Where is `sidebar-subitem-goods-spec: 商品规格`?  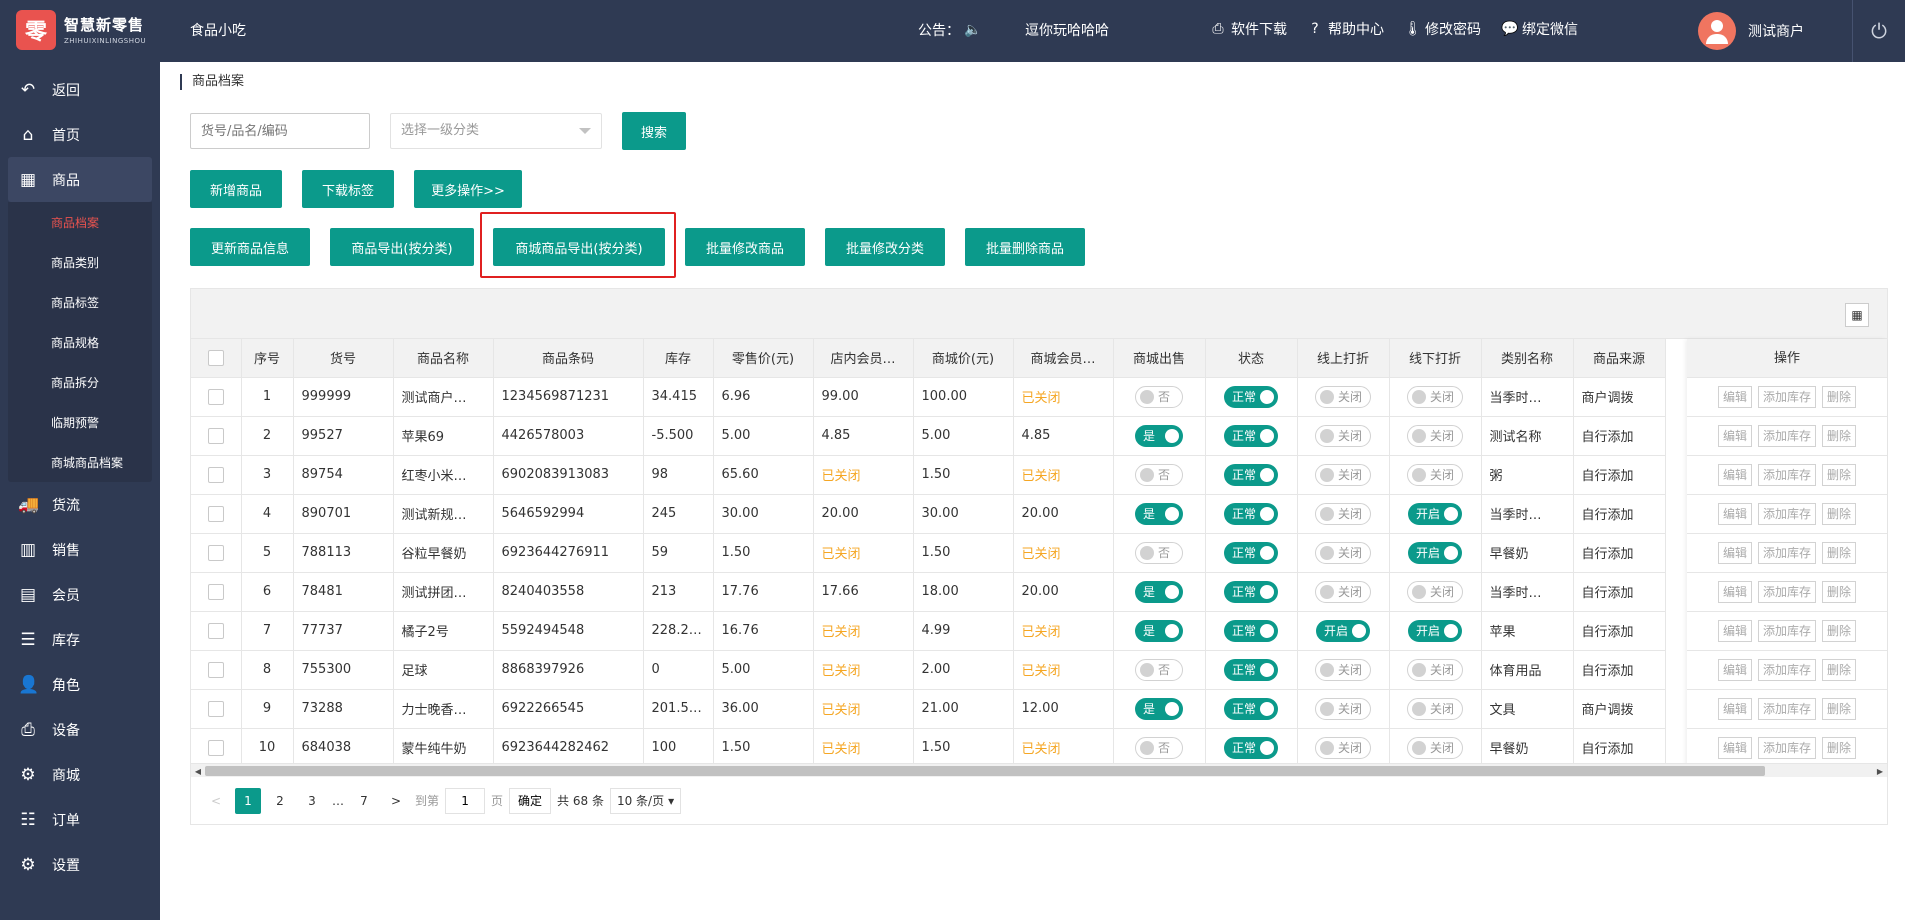 sidebar-subitem-goods-spec: 商品规格 is located at coordinates (80, 342).